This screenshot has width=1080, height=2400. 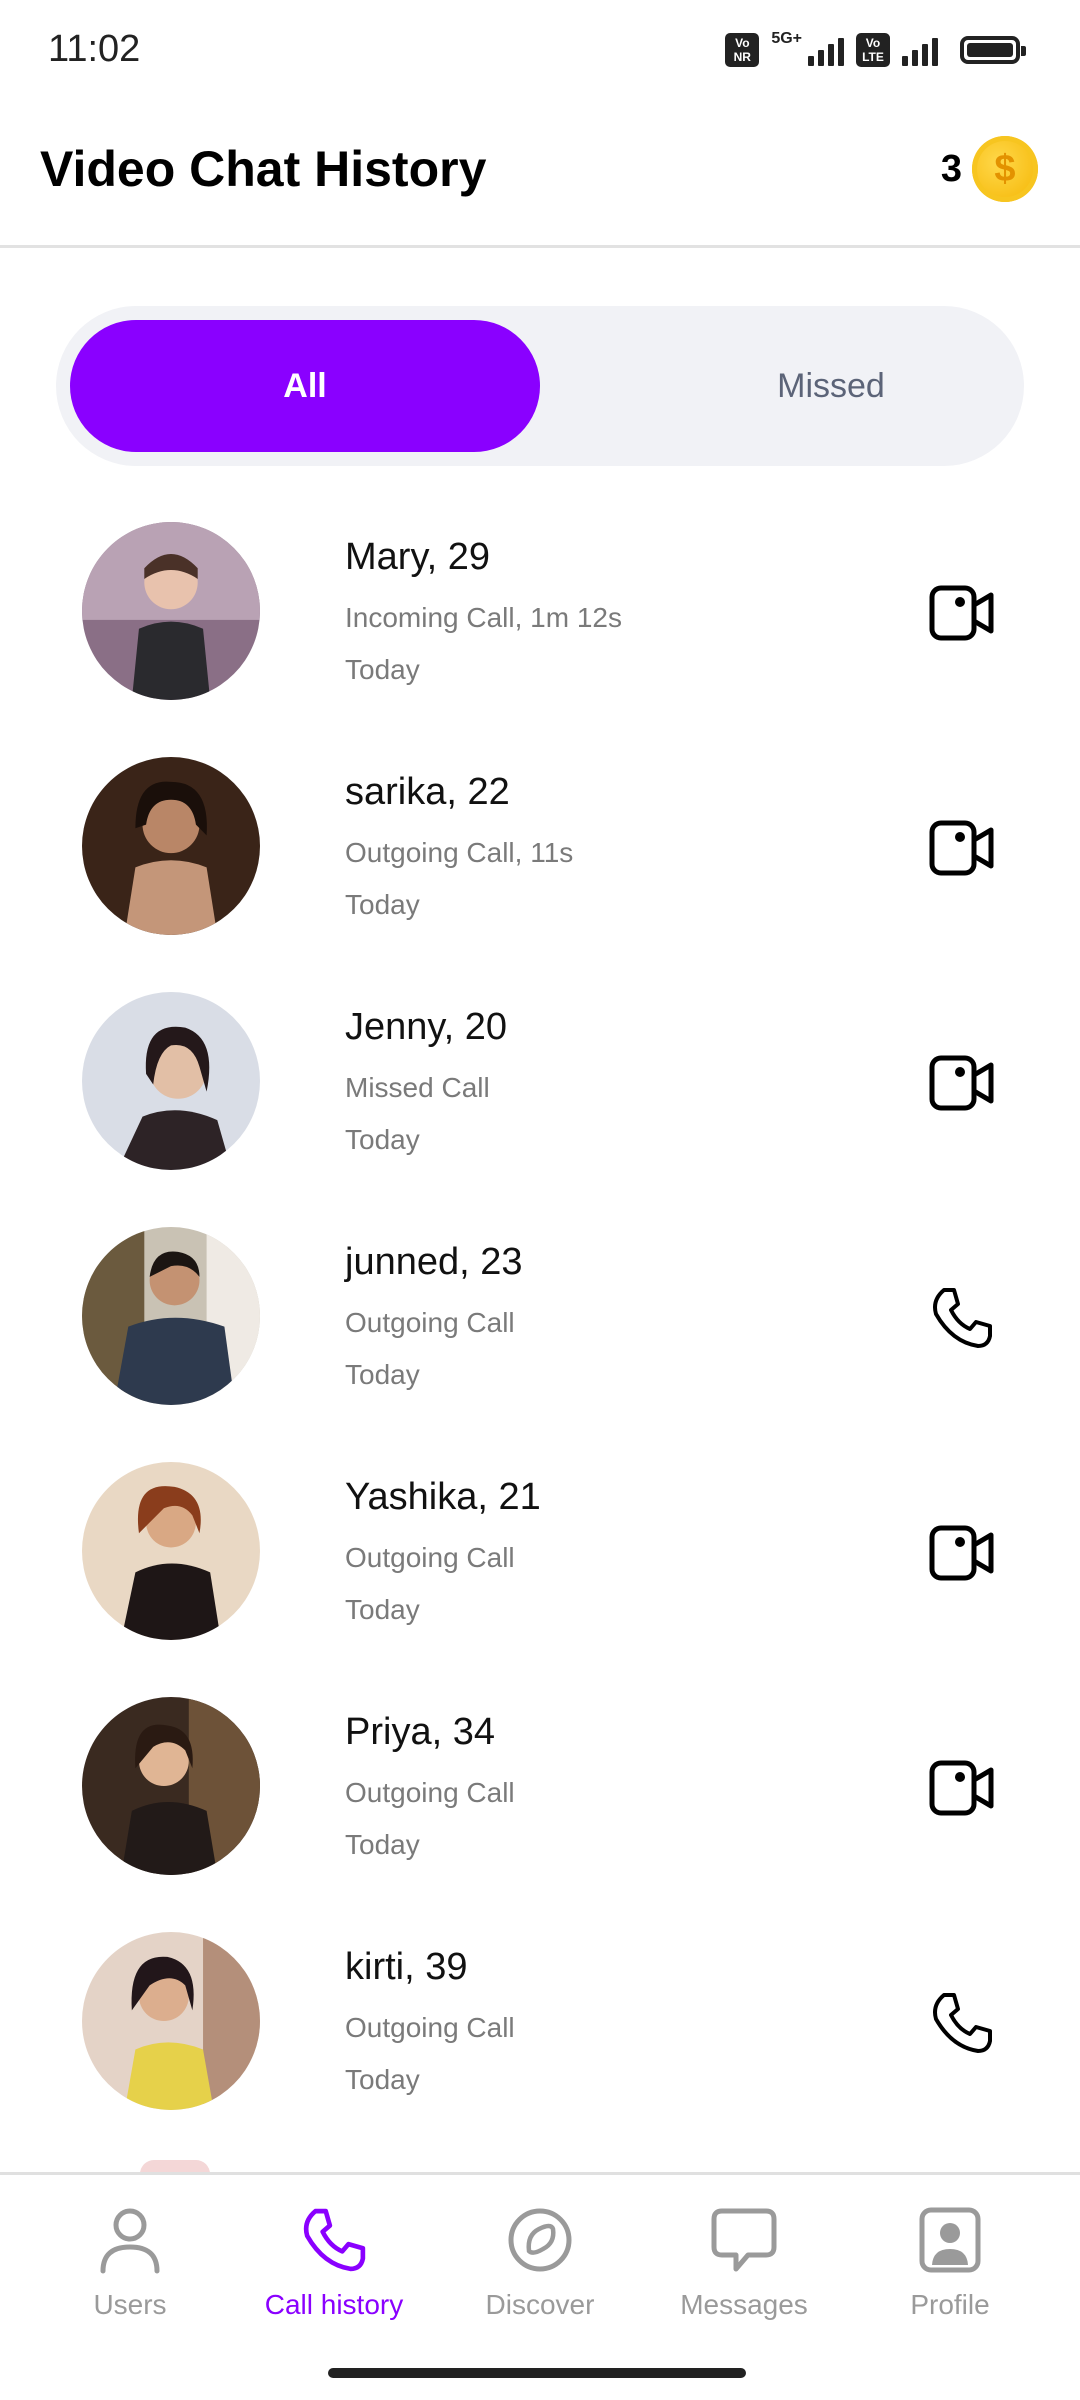 What do you see at coordinates (417, 1087) in the screenshot?
I see `call-detail: Missed Call` at bounding box center [417, 1087].